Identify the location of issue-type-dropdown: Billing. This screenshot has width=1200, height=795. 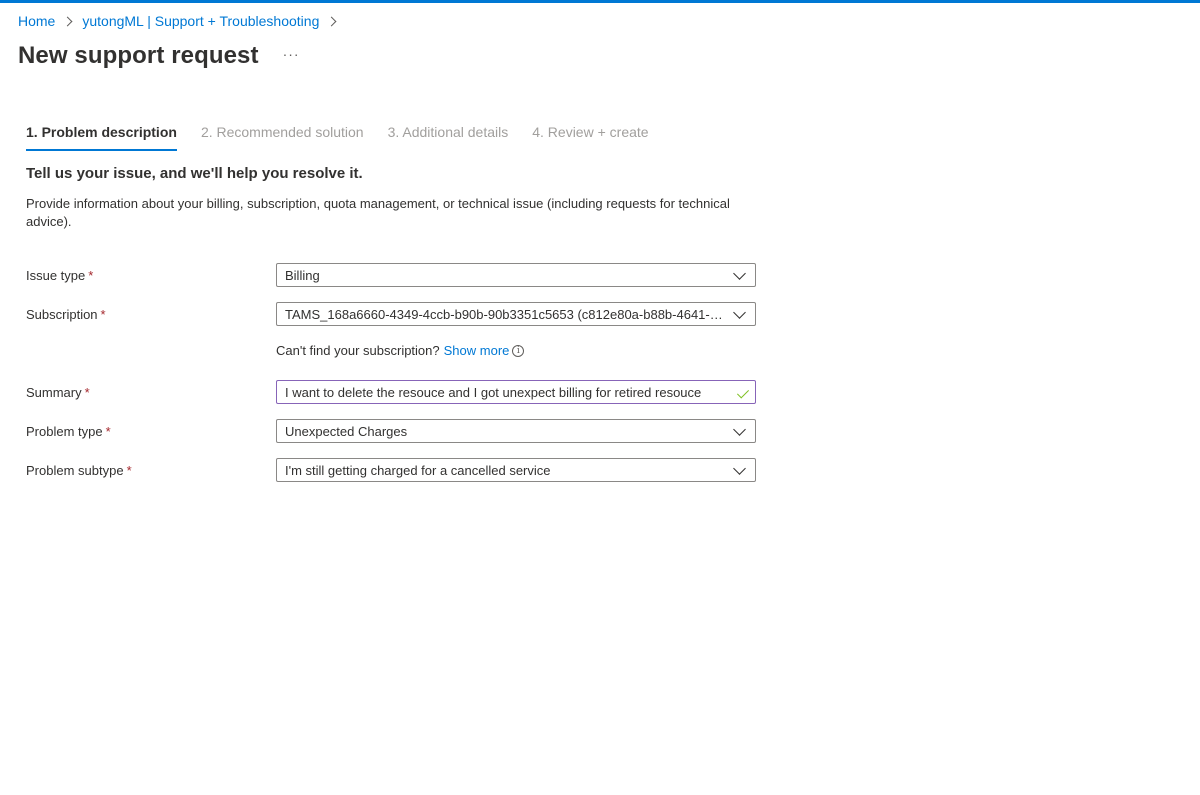
(516, 275).